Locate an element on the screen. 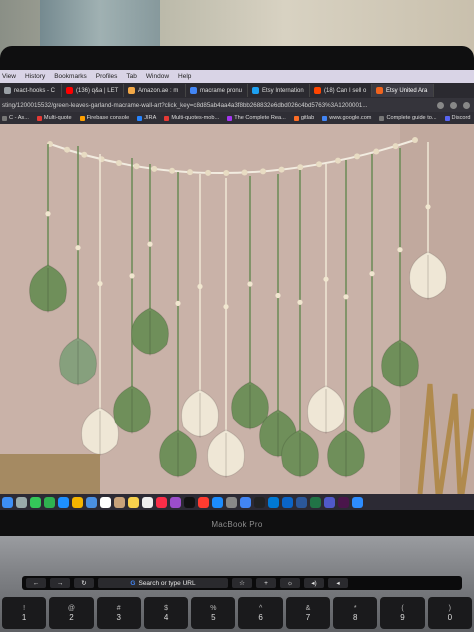  bookmark-item: www.google.com is located at coordinates (346, 118).